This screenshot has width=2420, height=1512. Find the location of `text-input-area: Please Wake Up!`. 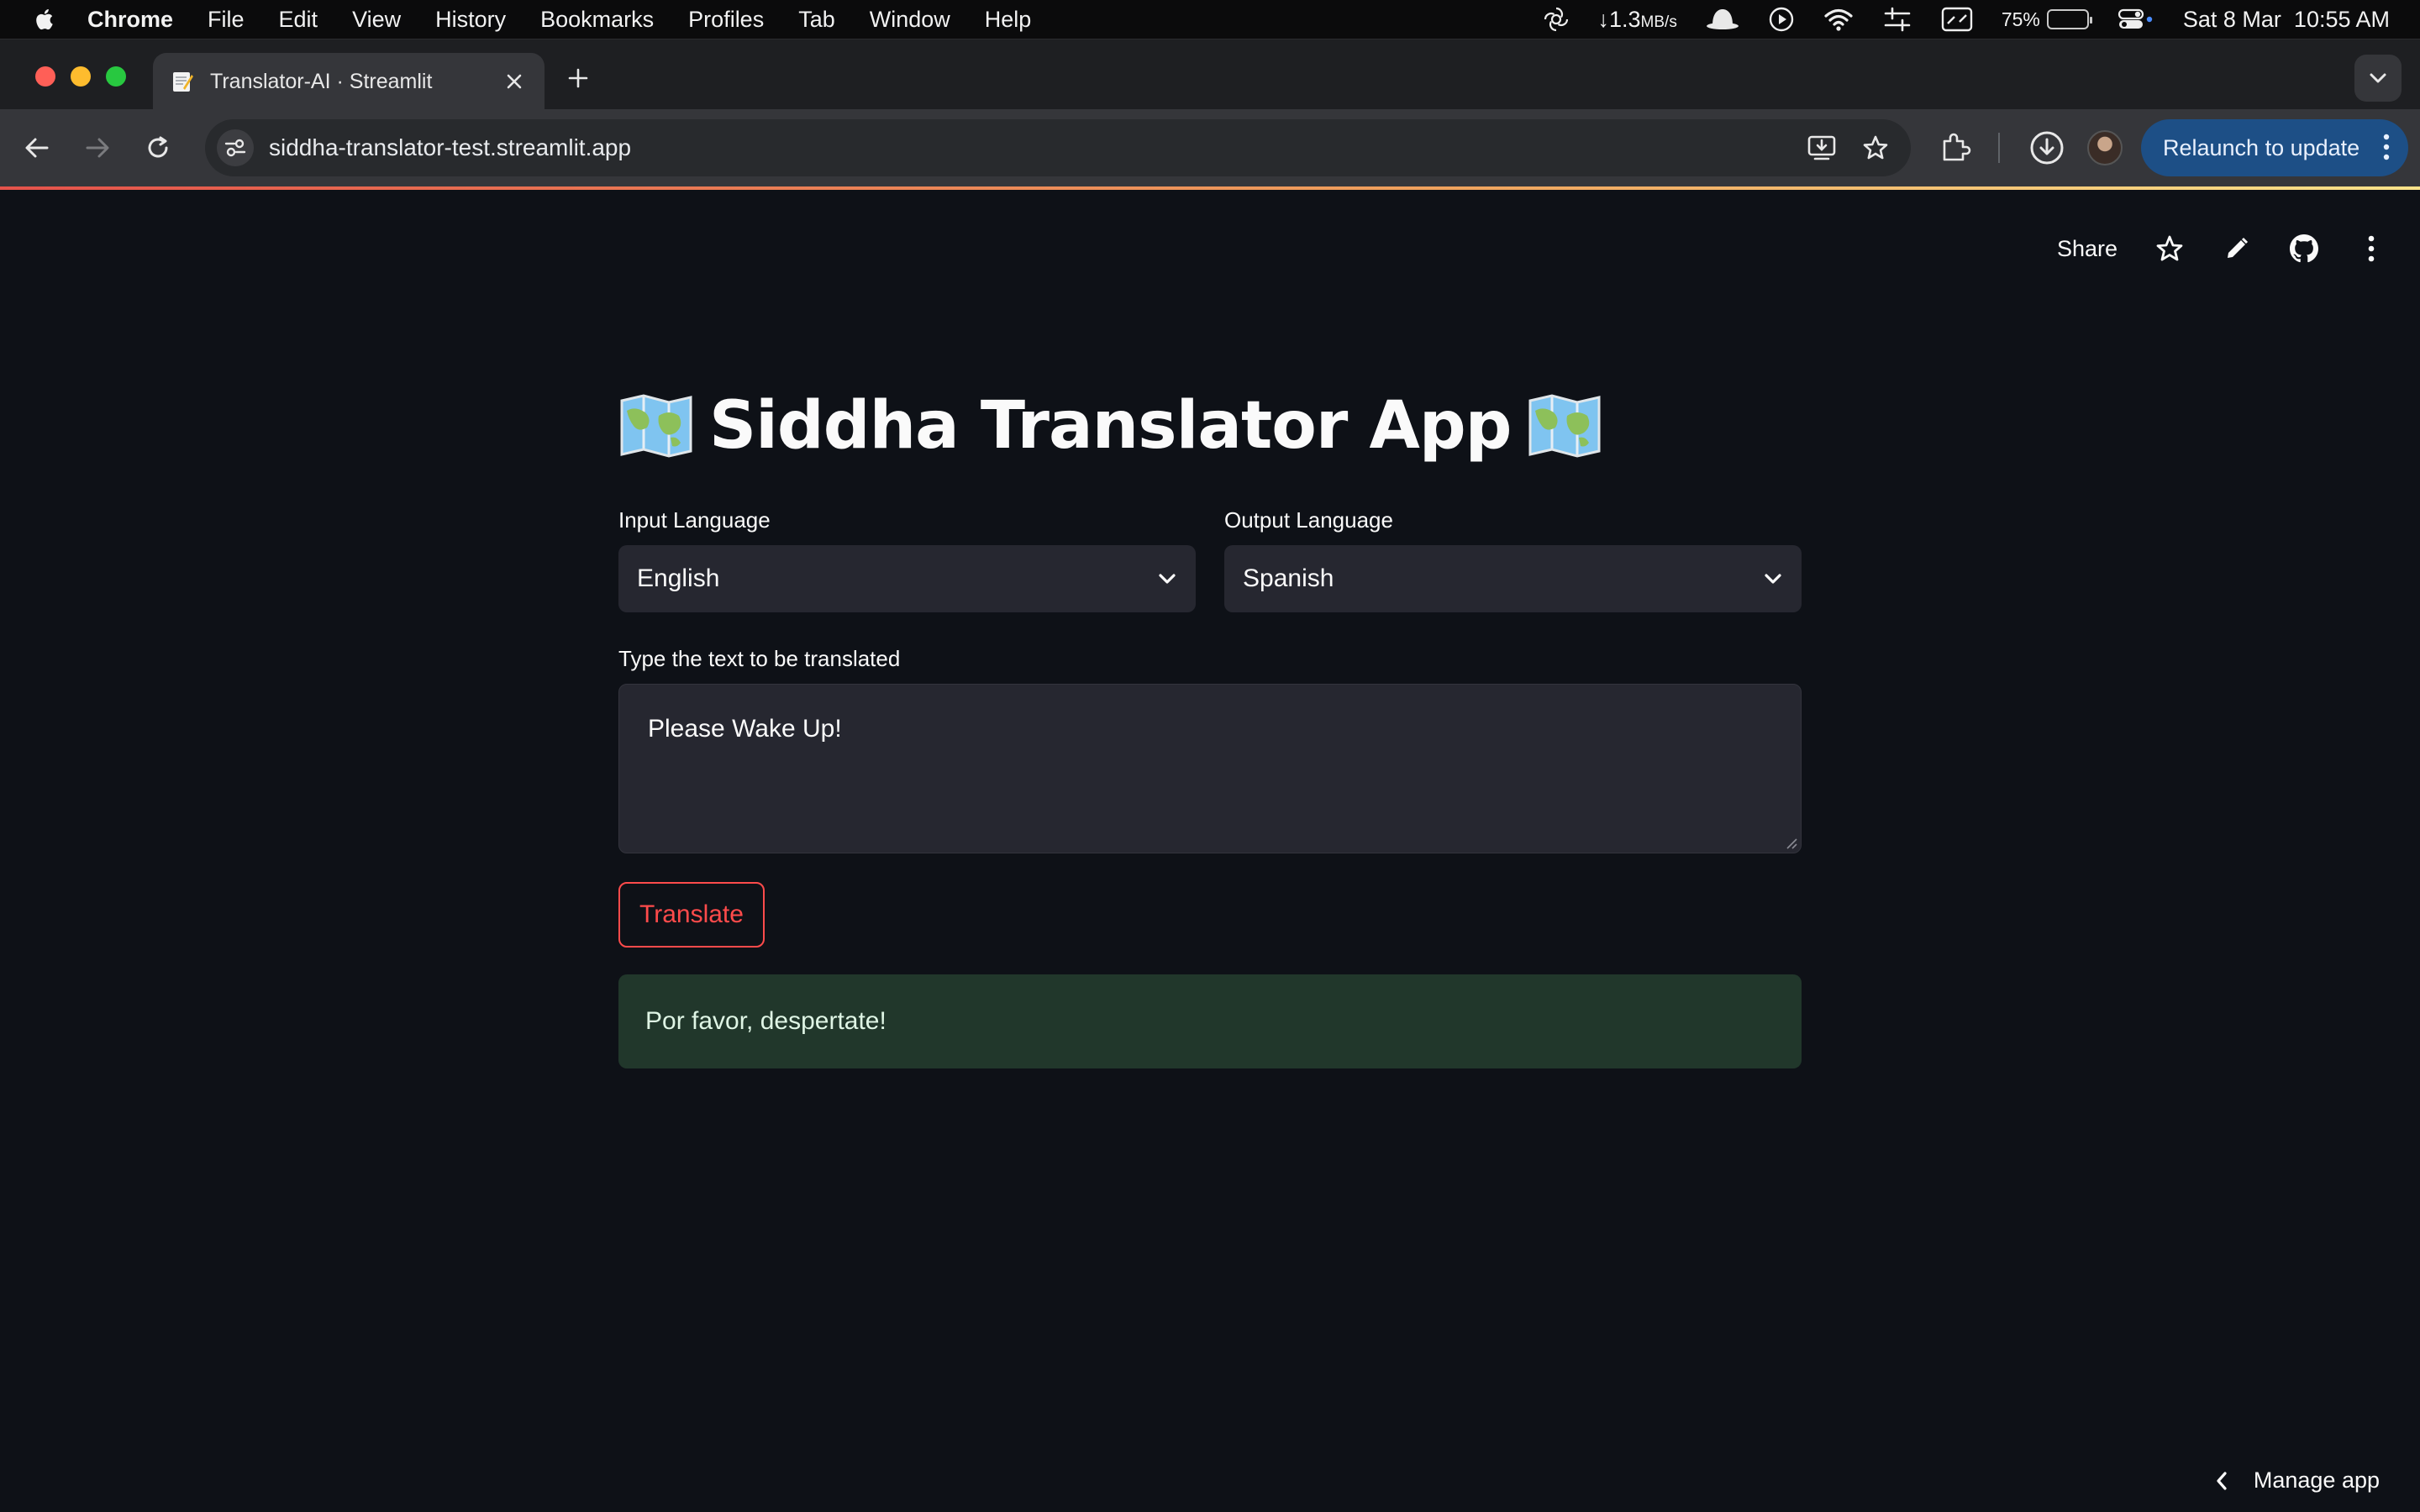

text-input-area: Please Wake Up! is located at coordinates (1210, 768).